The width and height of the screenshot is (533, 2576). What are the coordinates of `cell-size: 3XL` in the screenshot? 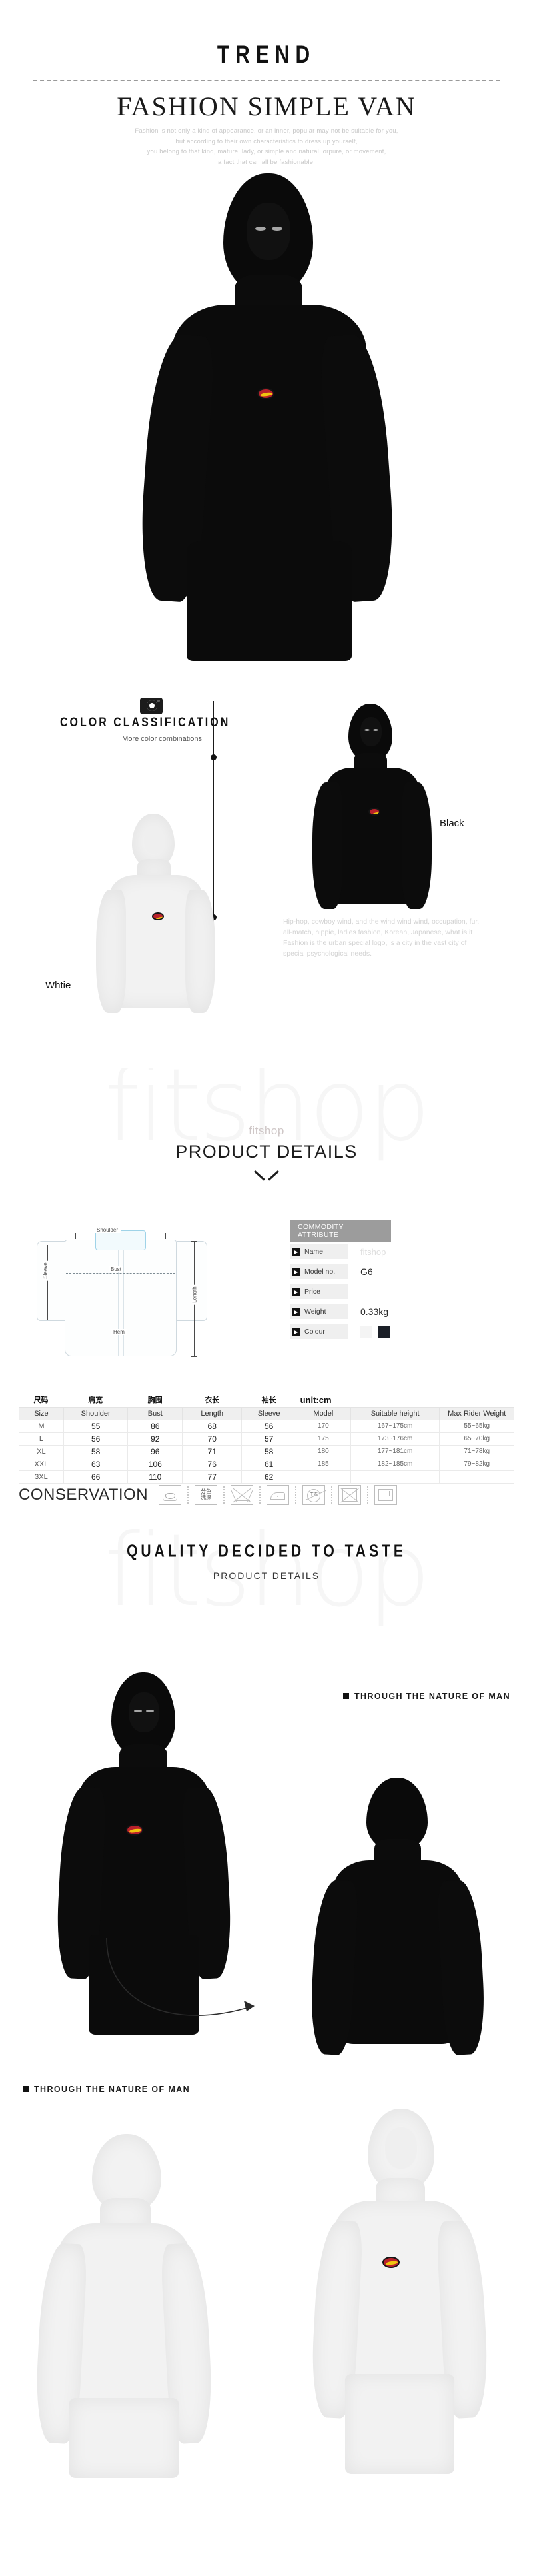 It's located at (41, 1477).